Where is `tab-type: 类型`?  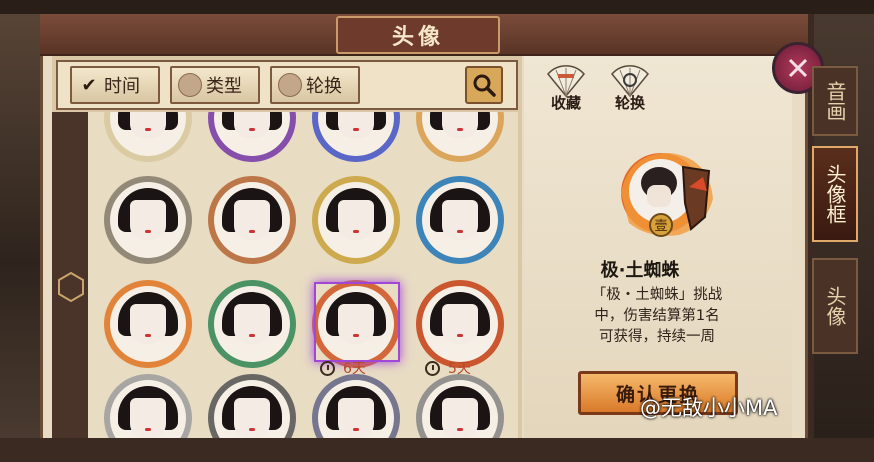
tab-type: 类型 is located at coordinates (215, 85).